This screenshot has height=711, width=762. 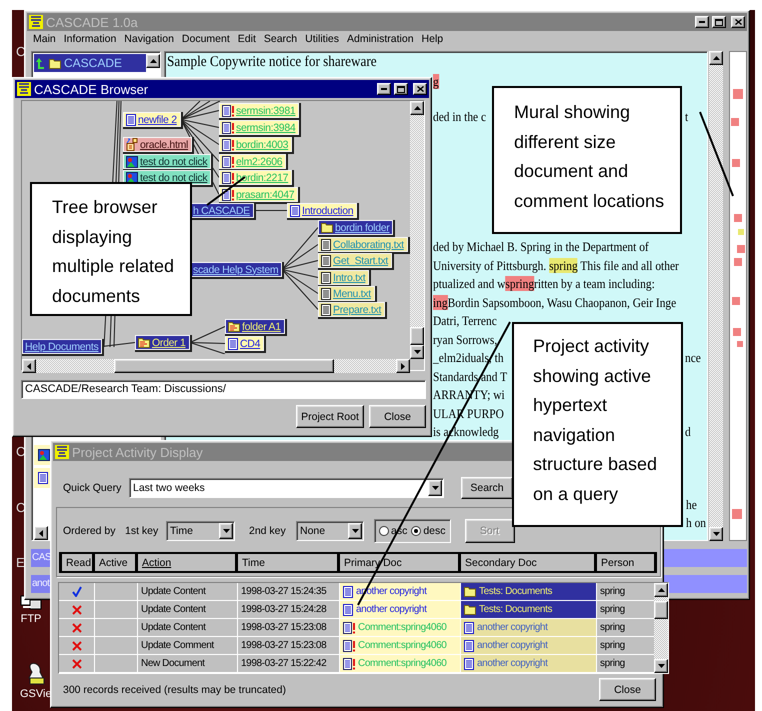 What do you see at coordinates (142, 531) in the screenshot?
I see `field-label: 1st key` at bounding box center [142, 531].